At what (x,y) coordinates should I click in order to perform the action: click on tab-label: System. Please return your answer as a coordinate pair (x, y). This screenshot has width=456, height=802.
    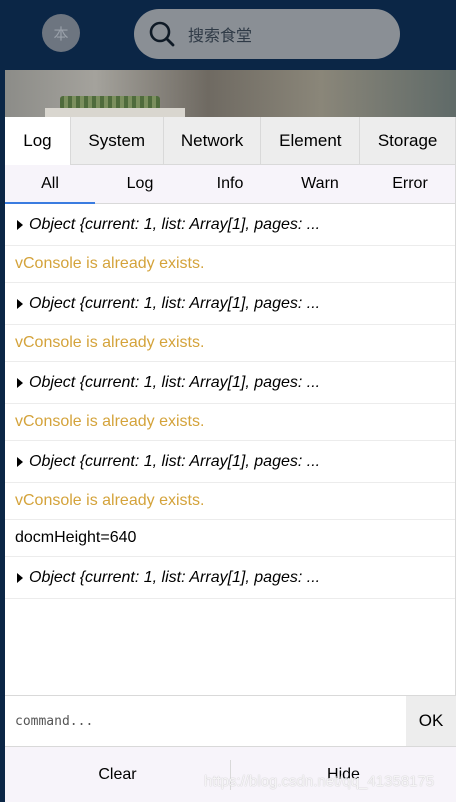
    Looking at the image, I should click on (117, 140).